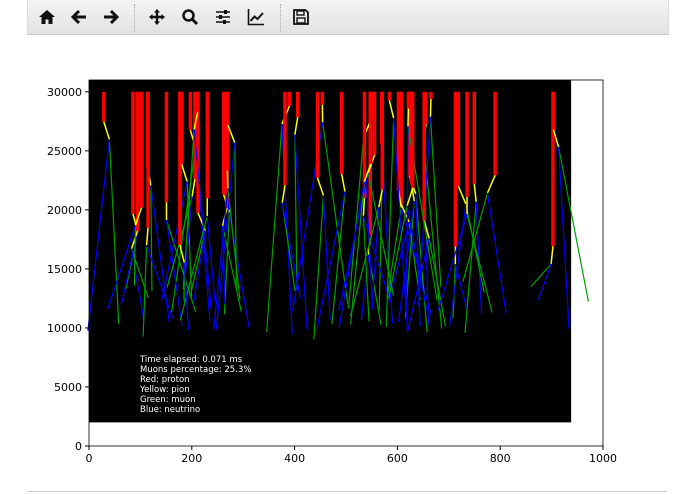 This screenshot has height=494, width=695. Describe the element at coordinates (294, 458) in the screenshot. I see `x-tick-label: 400` at that location.